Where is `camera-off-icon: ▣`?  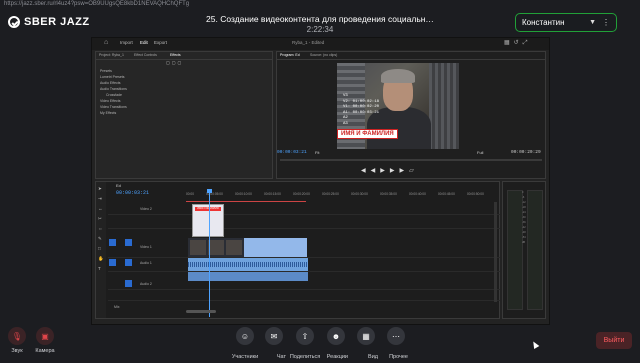
camera-off-icon: ▣ is located at coordinates (45, 336).